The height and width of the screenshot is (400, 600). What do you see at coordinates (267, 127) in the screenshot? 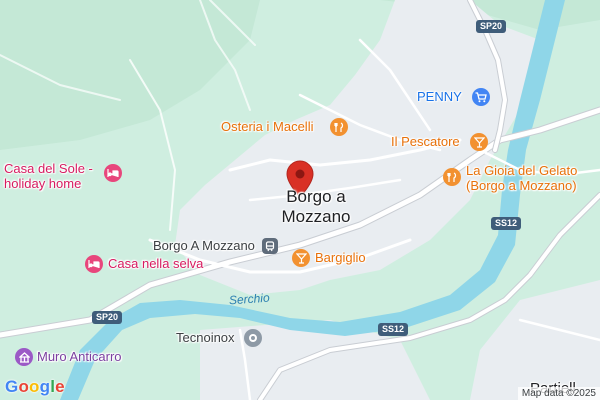
I see `poi-label-osteria: Osteria i Macelli` at bounding box center [267, 127].